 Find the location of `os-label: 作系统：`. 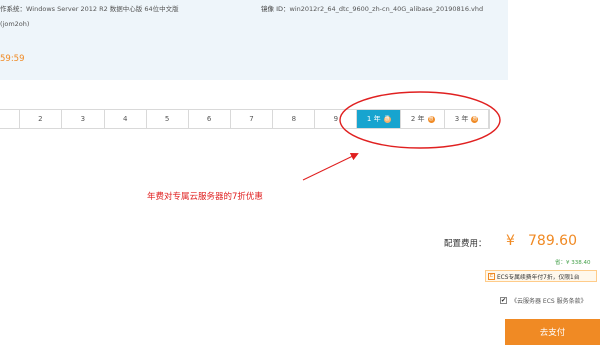

os-label: 作系统： is located at coordinates (13, 9).